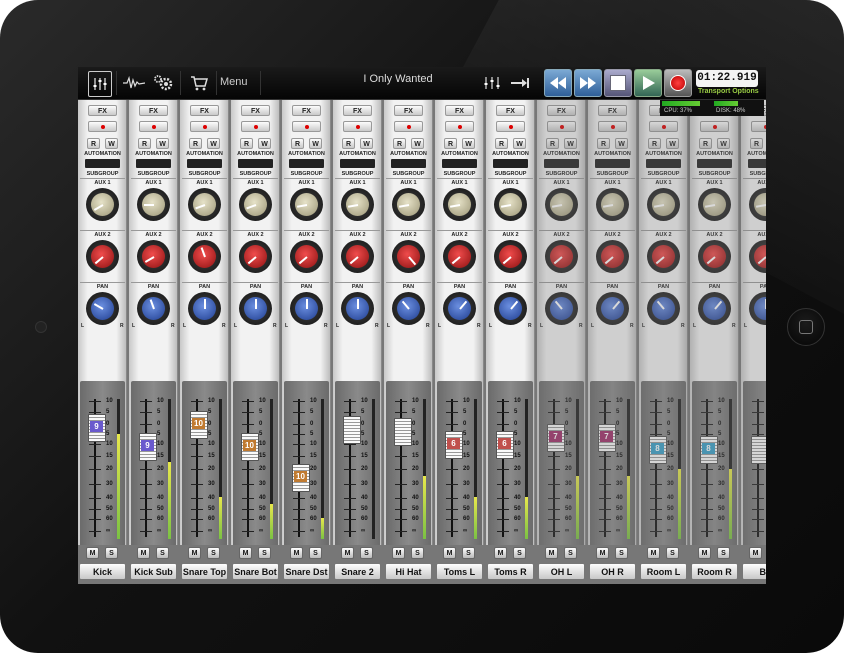 The width and height of the screenshot is (844, 653). Describe the element at coordinates (148, 447) in the screenshot. I see `fader-cap: 9` at that location.